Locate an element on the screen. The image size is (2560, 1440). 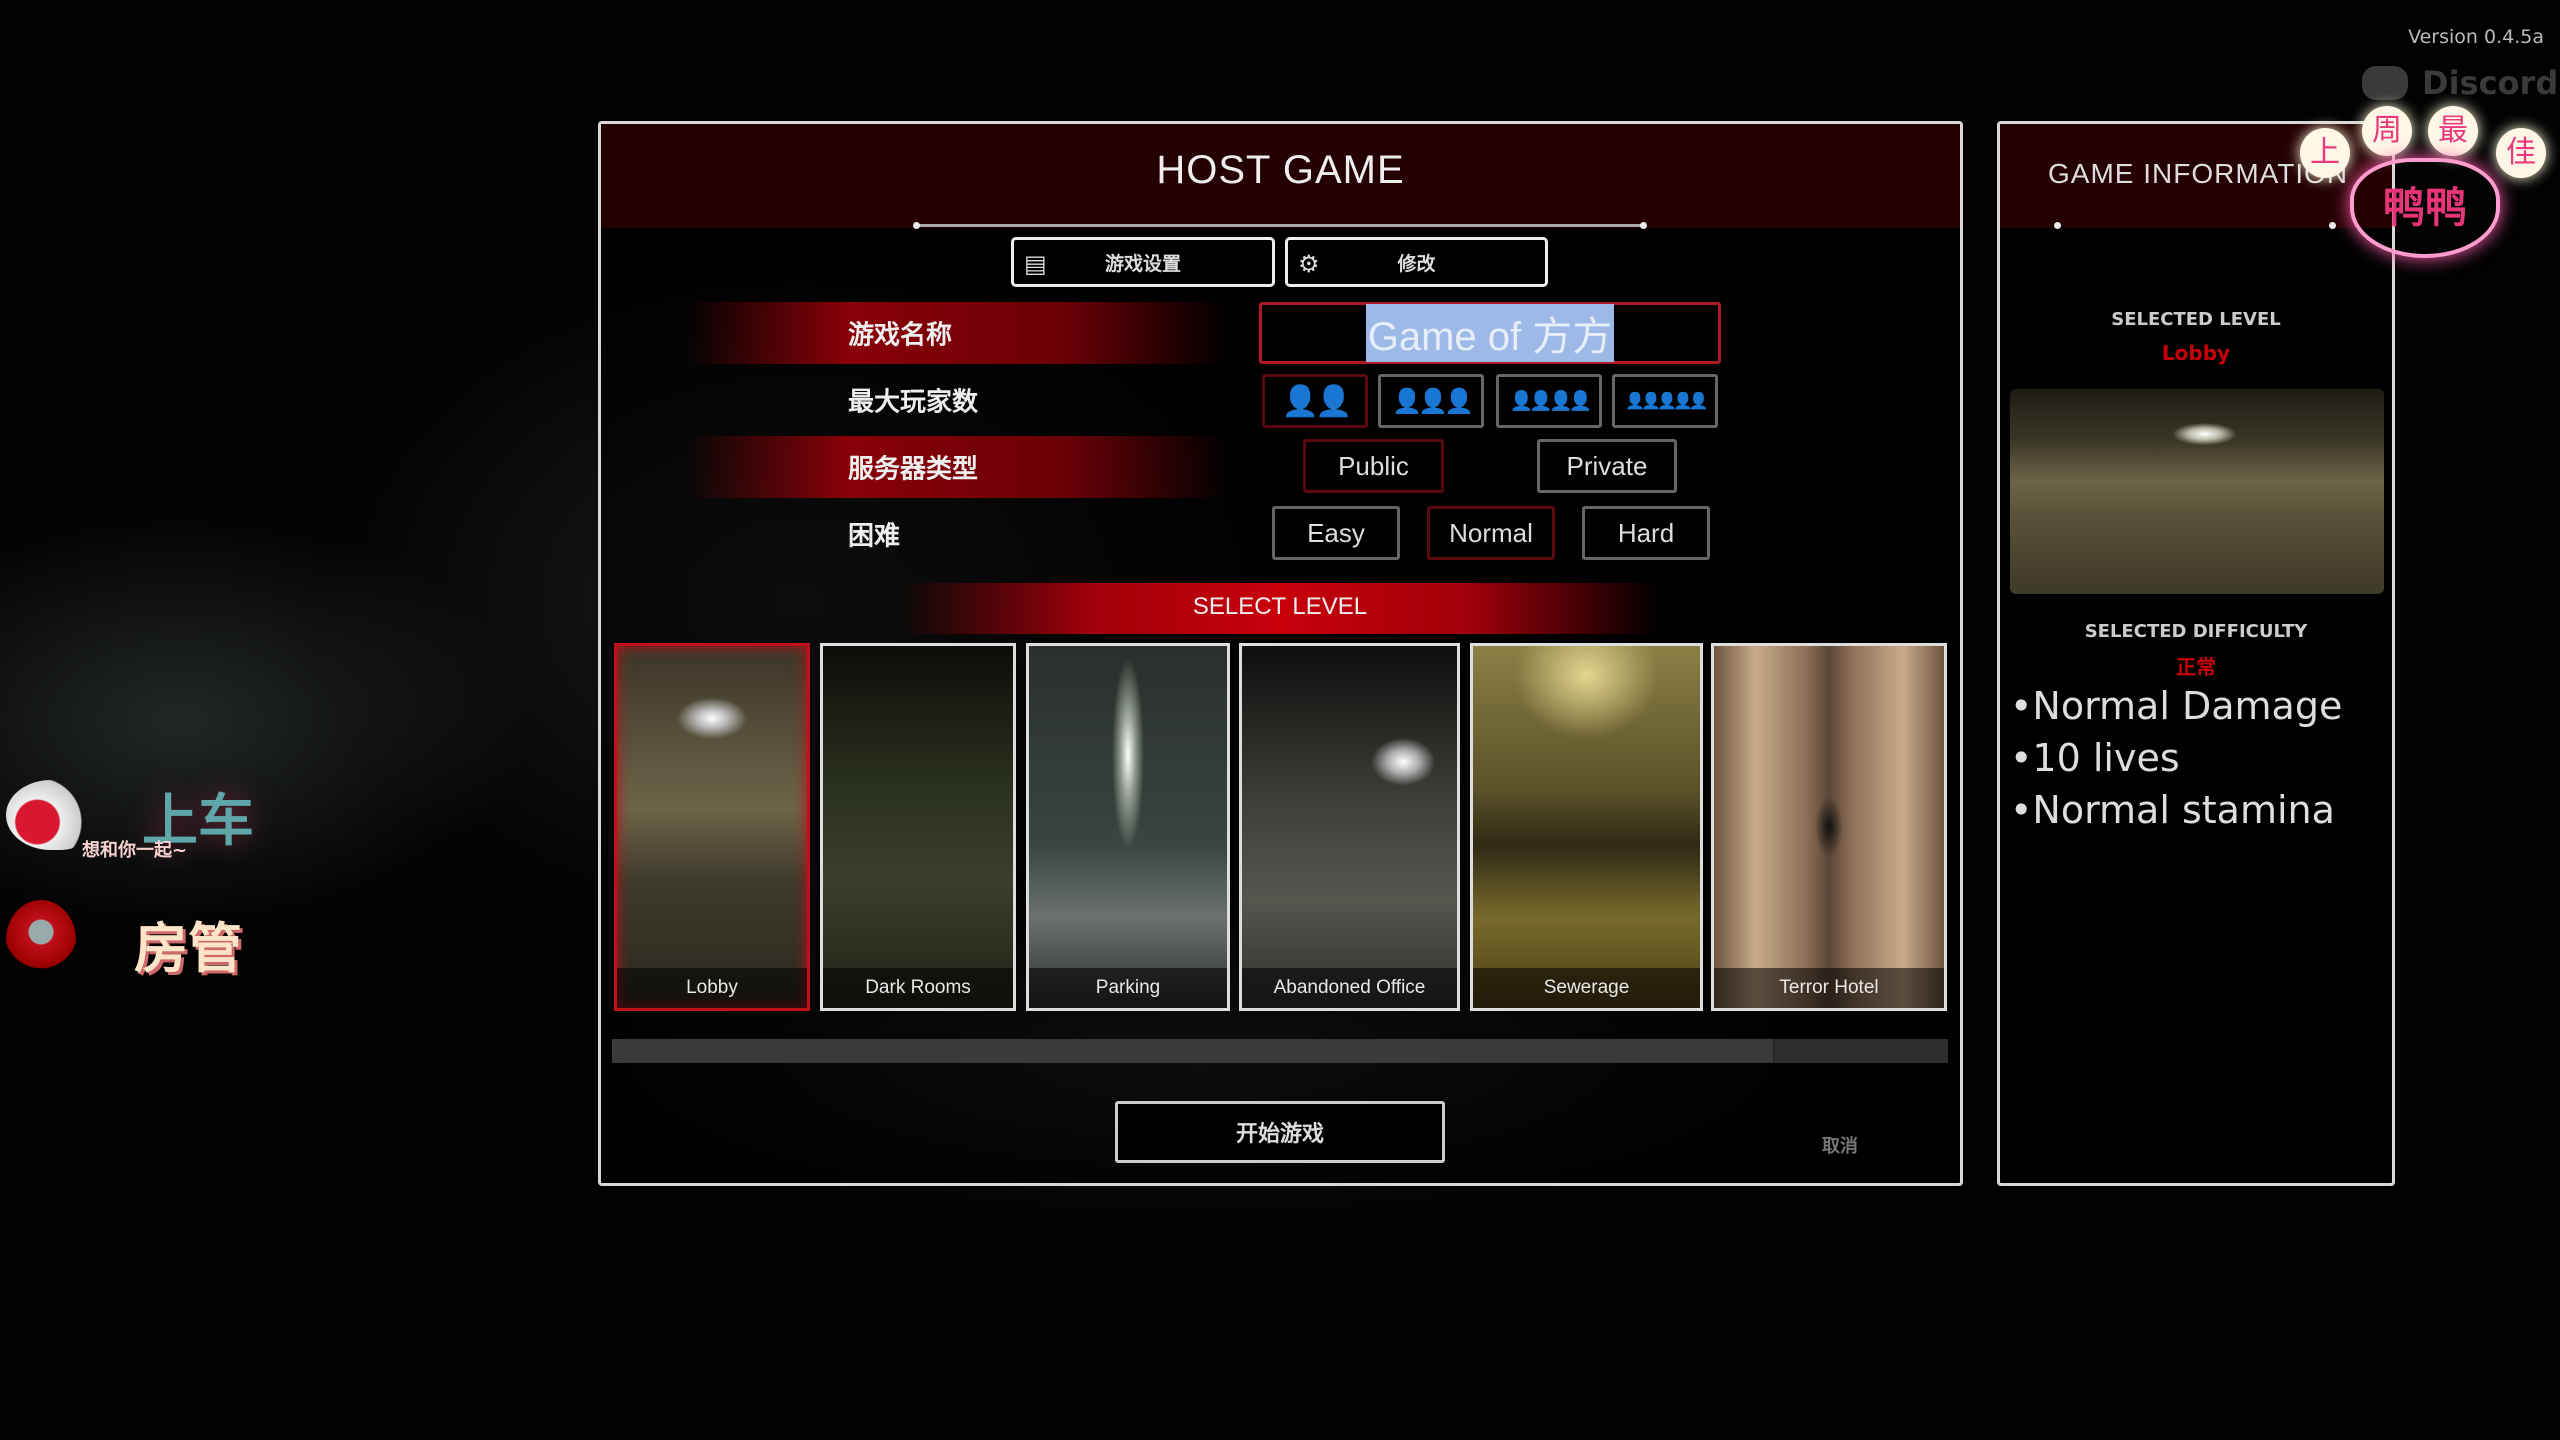
players-3-button: 👤👤👤 is located at coordinates (1431, 401).